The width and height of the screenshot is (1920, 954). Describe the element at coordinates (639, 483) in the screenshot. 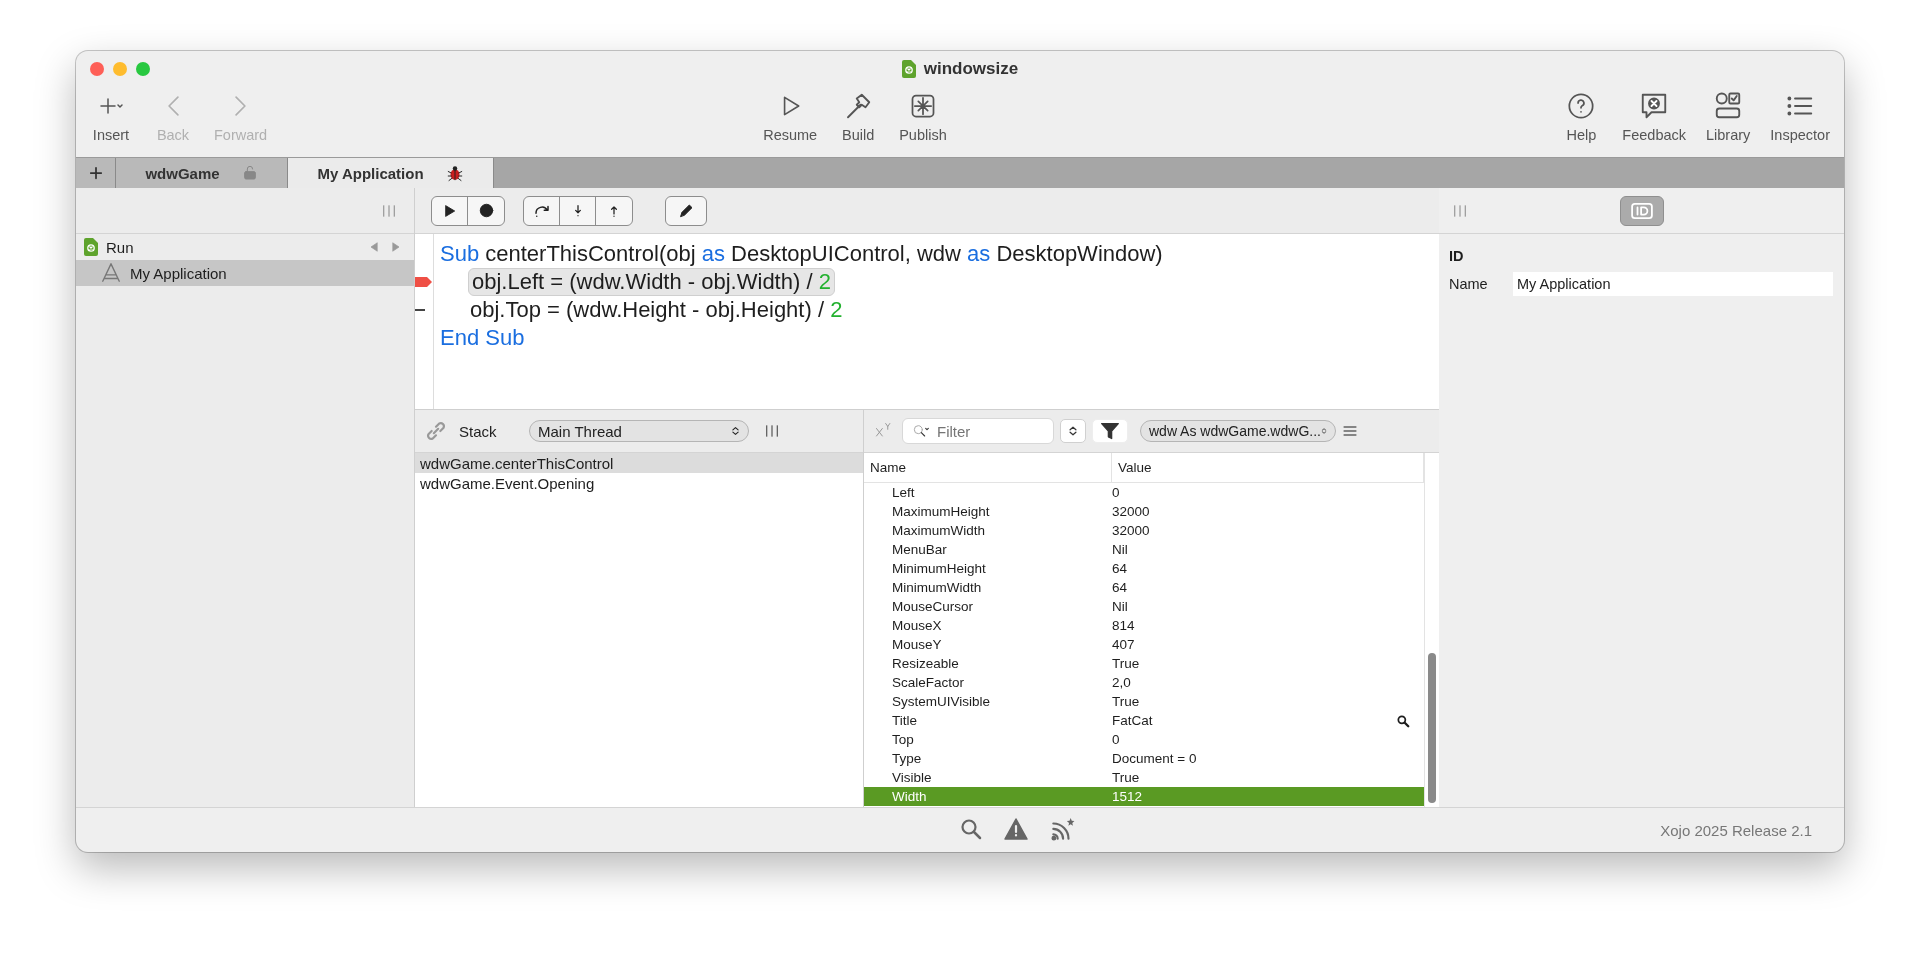

I see `stack-frame: wdwGame.Event.Opening` at that location.